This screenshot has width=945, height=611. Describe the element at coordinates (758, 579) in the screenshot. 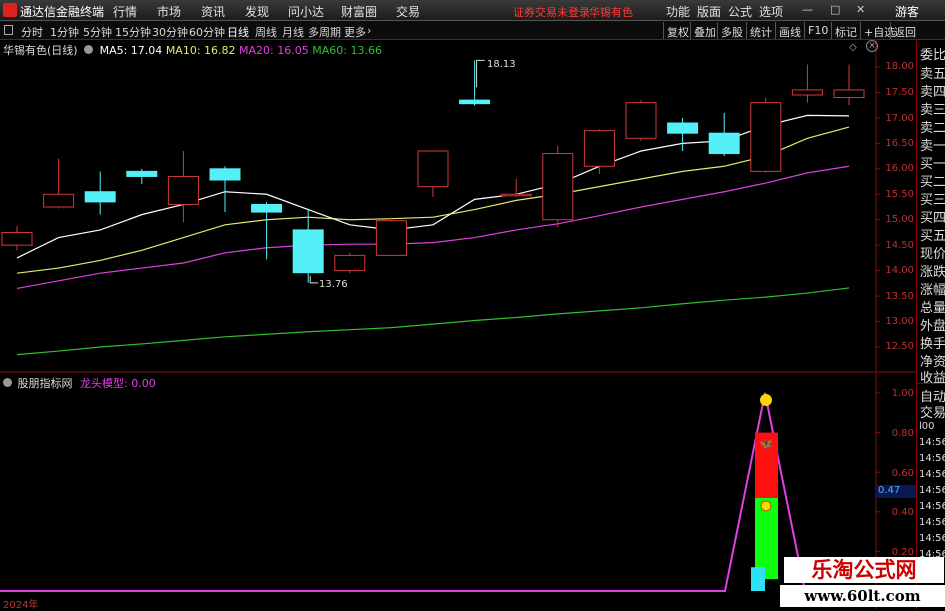

I see `signal-bar-cyan` at that location.